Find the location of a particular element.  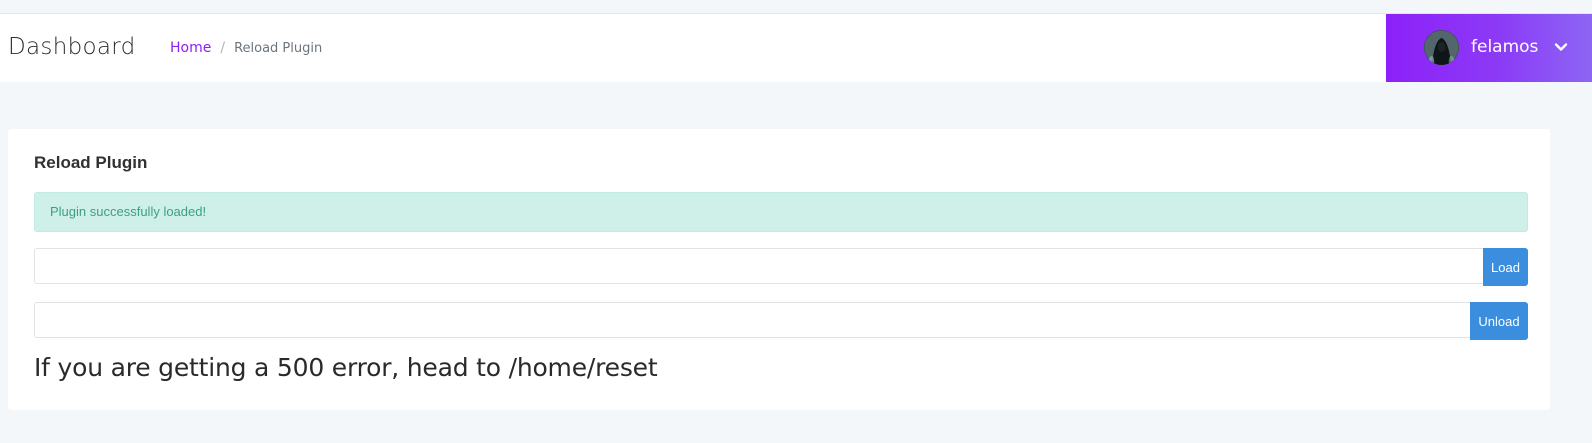

breadcrumb: Home / Reload Plugin is located at coordinates (246, 48).